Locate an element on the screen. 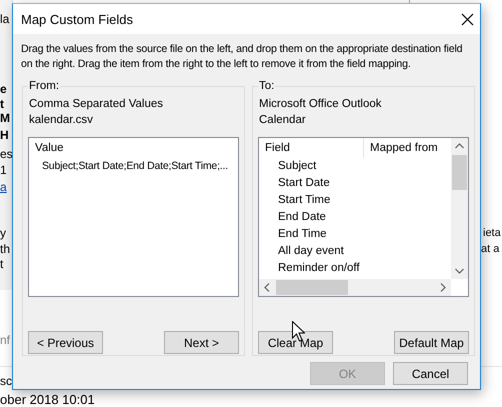 Image resolution: width=502 pixels, height=407 pixels. scroll-left-icon is located at coordinates (267, 287).